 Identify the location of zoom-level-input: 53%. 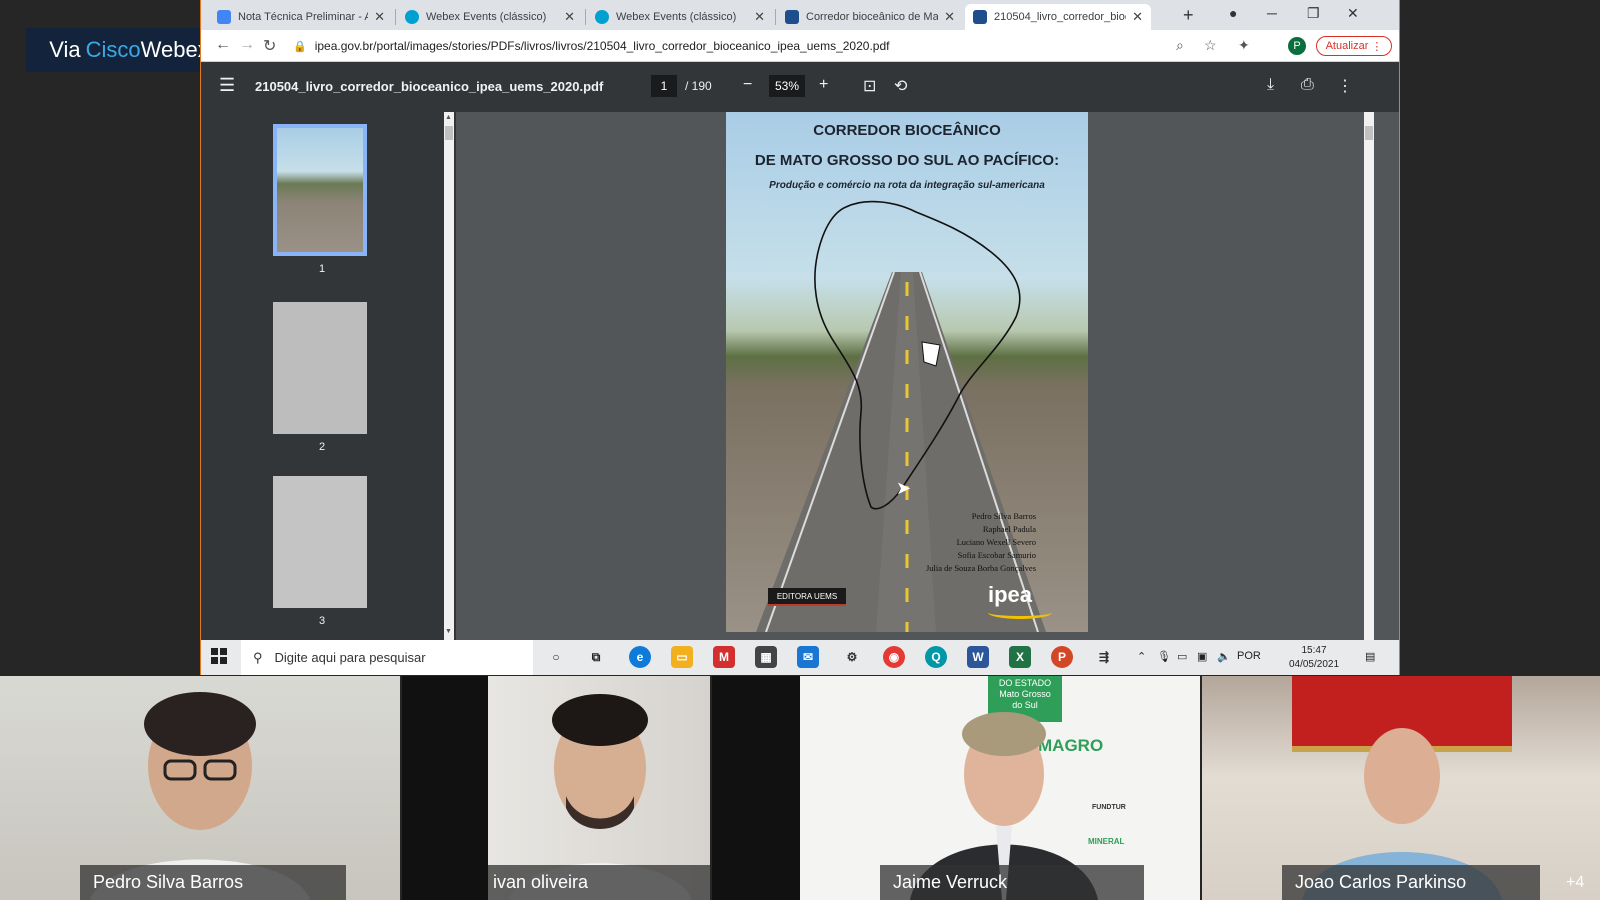
(787, 86).